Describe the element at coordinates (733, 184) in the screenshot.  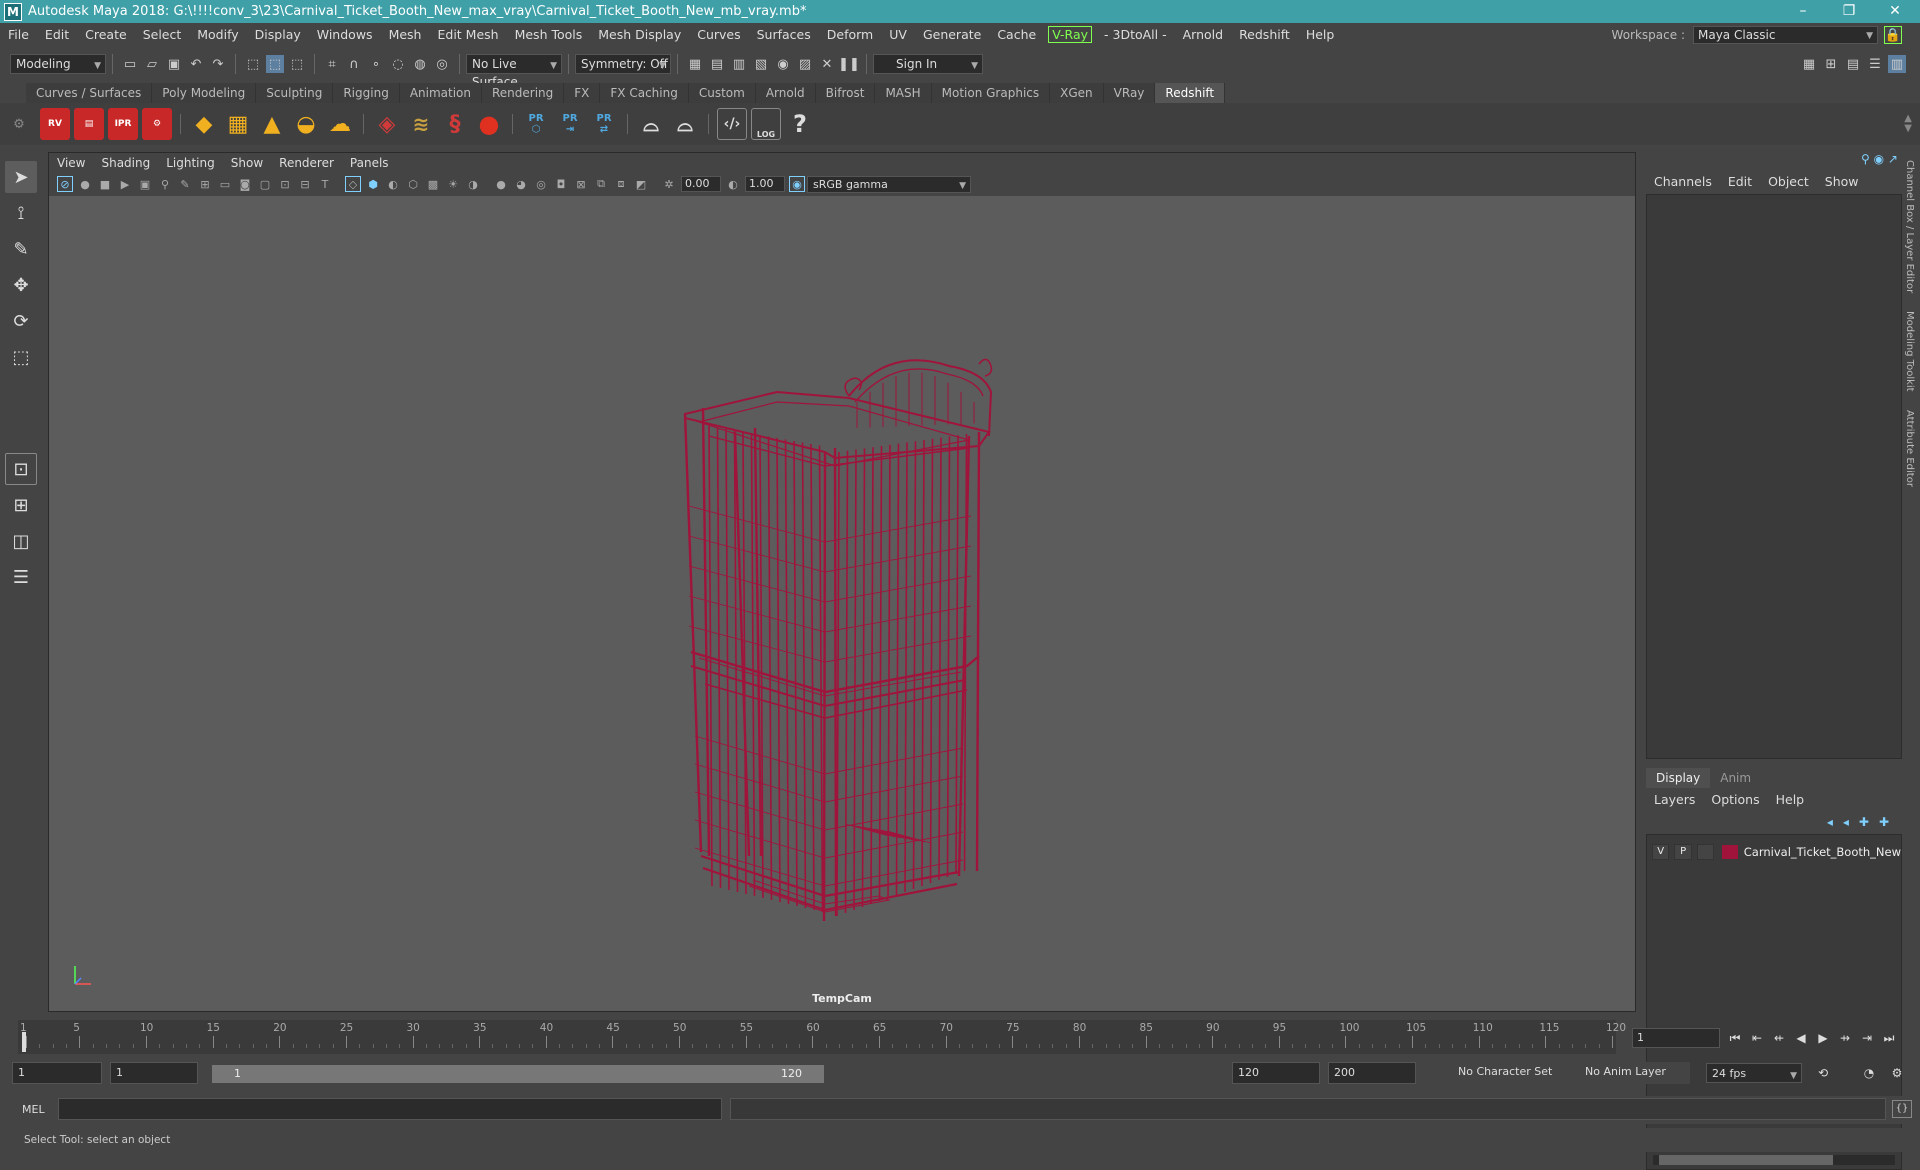
I see `gamma-icon: ◐` at that location.